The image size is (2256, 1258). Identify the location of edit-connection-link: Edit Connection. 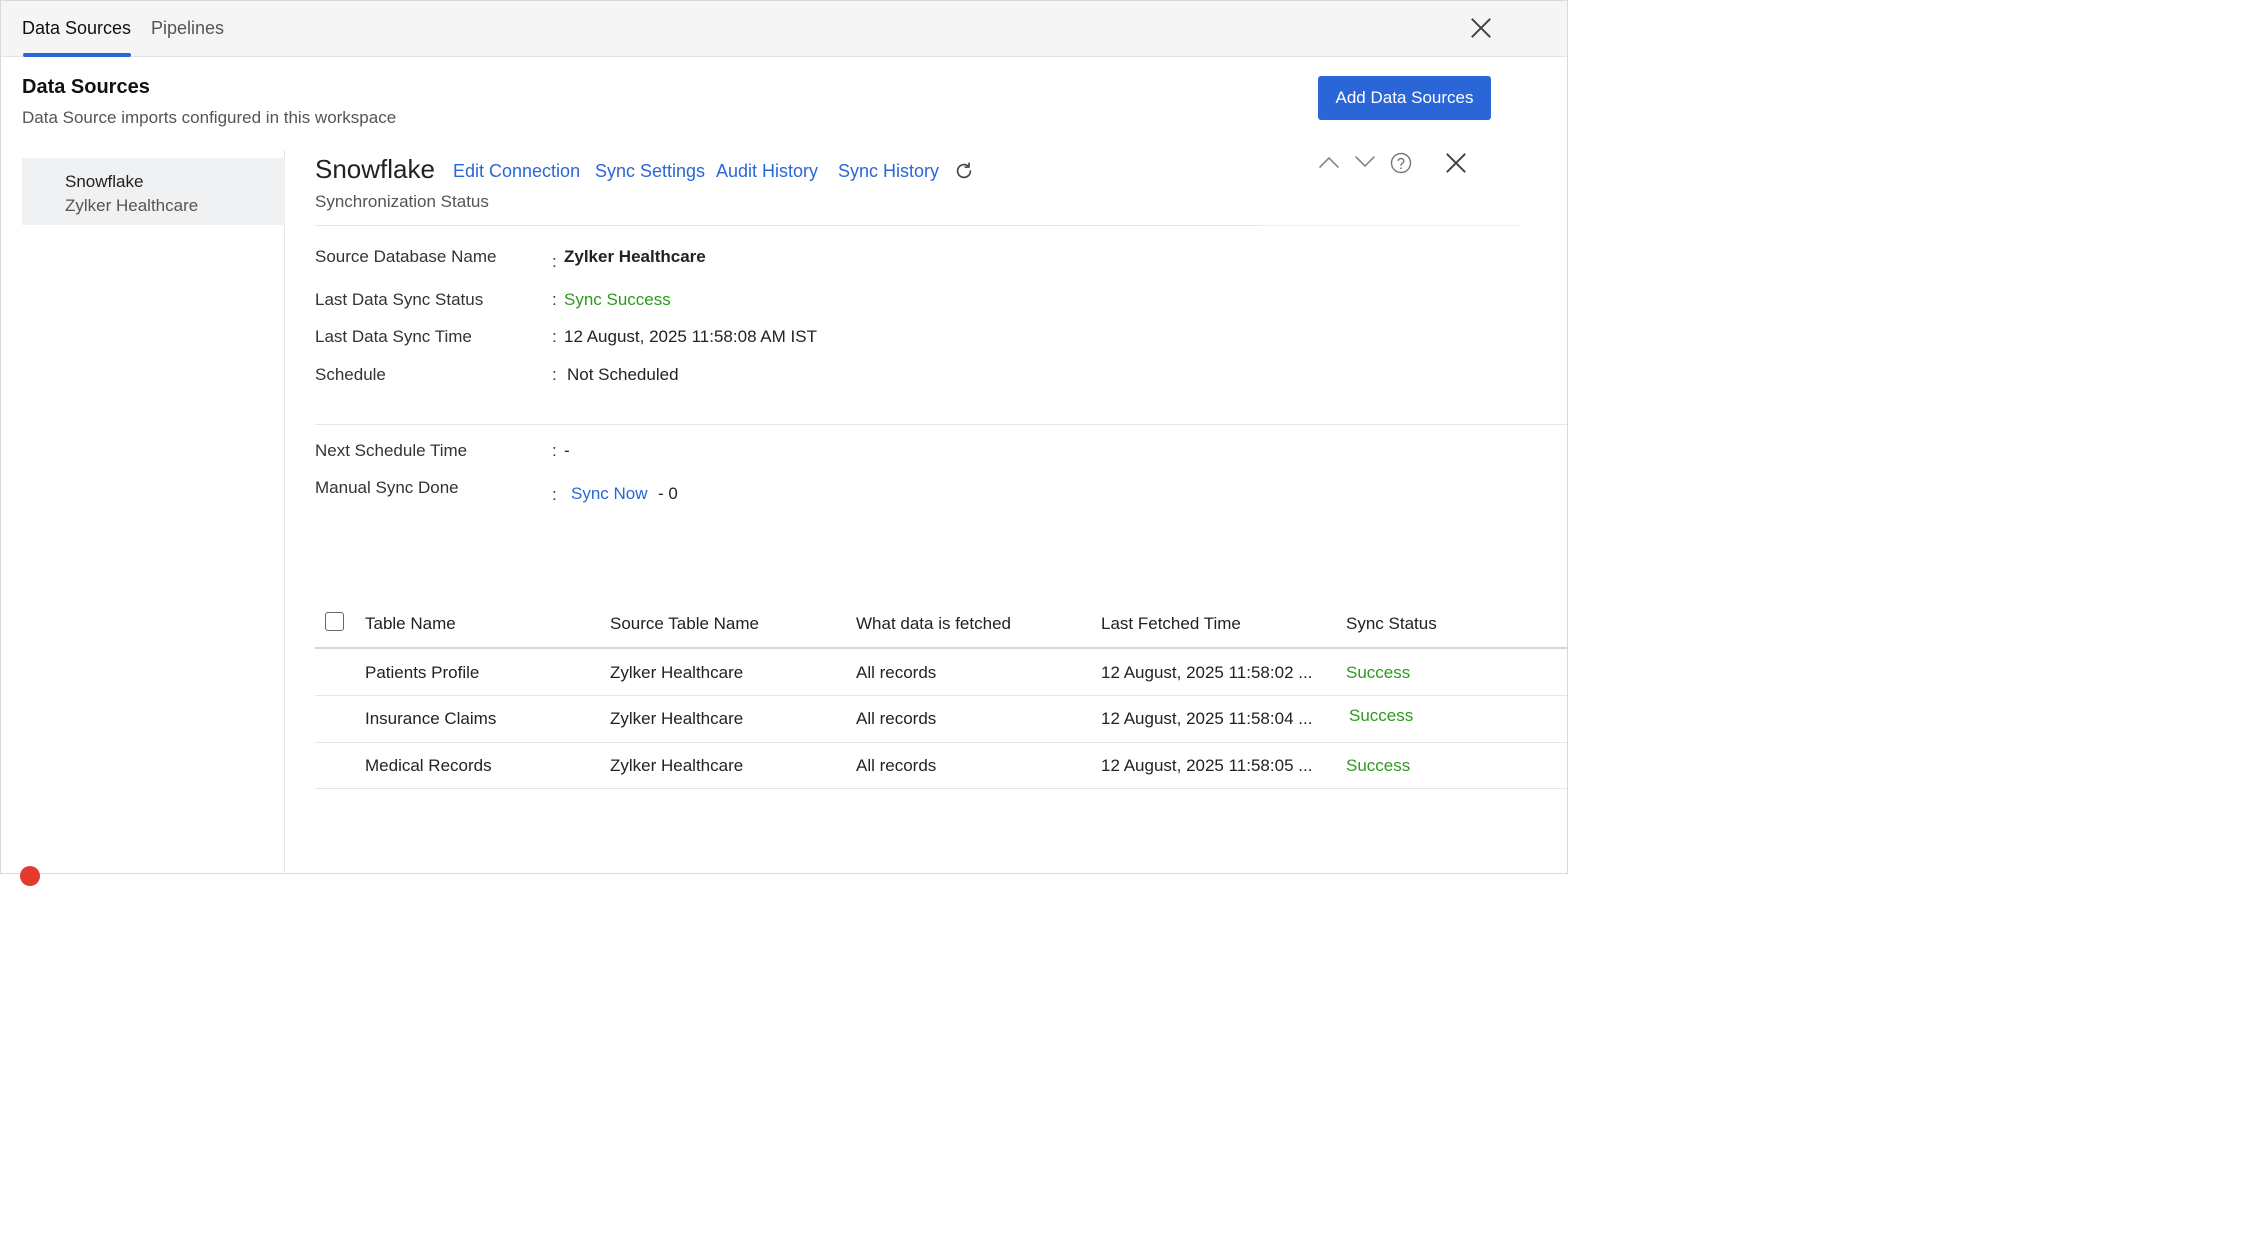
(516, 171).